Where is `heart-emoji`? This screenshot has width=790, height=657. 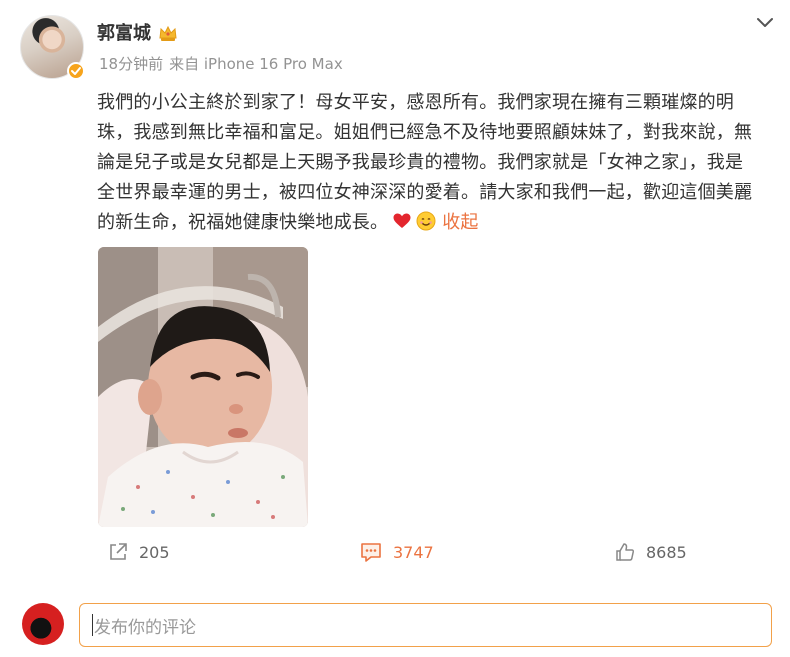
heart-emoji is located at coordinates (402, 220).